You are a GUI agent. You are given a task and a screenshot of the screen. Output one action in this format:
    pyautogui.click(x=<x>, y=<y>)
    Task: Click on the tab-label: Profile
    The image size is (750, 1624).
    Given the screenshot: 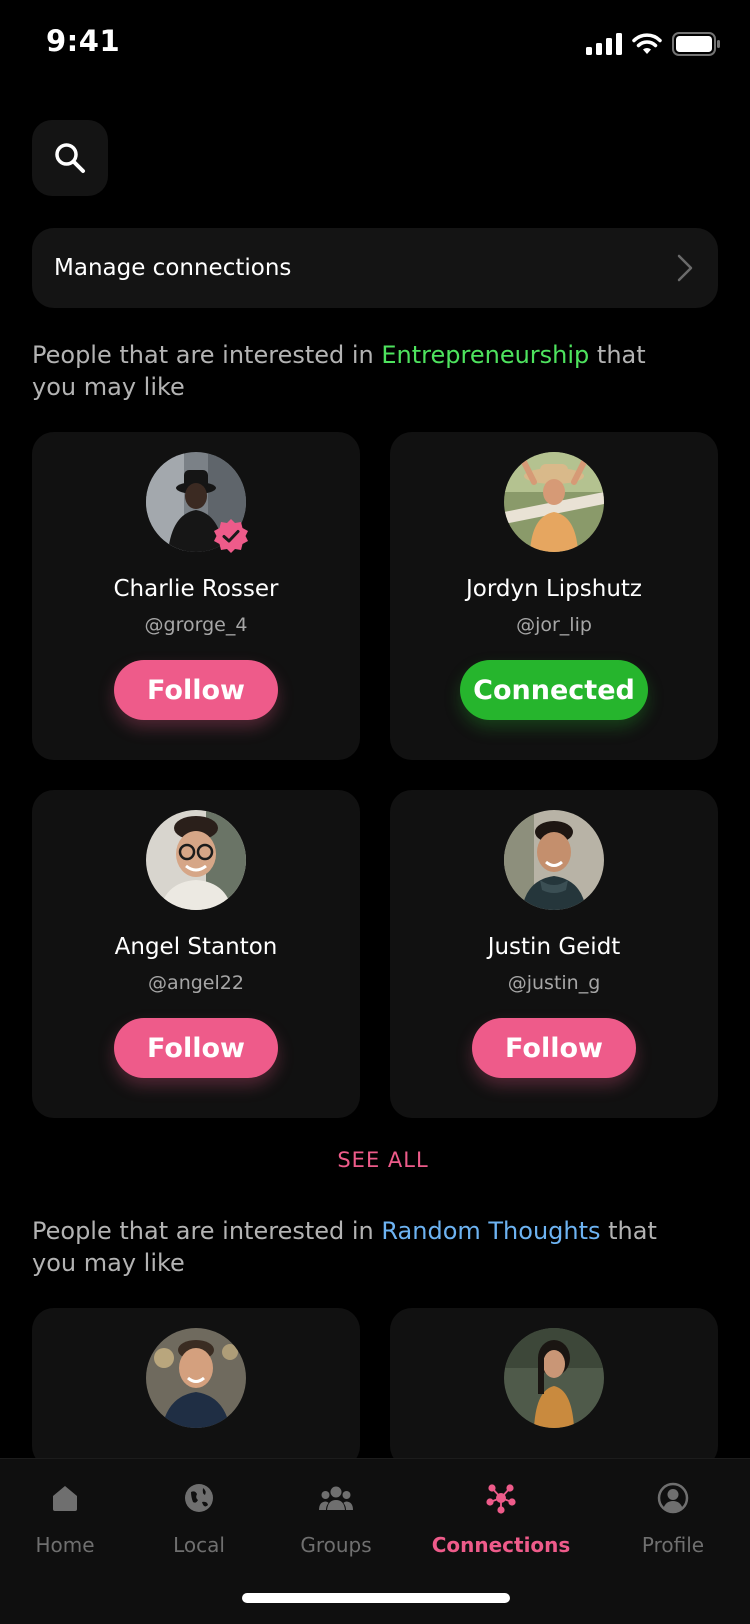 What is the action you would take?
    pyautogui.click(x=673, y=1545)
    